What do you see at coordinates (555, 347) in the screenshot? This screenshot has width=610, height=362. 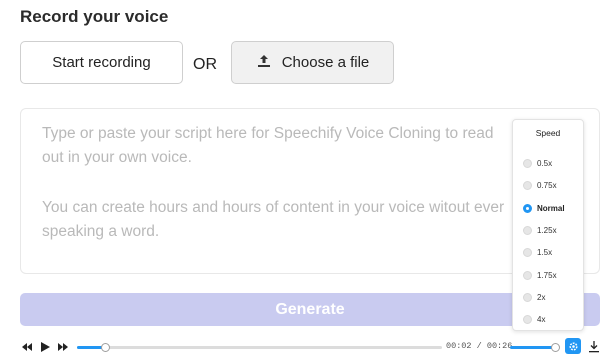 I see `volume-thumb` at bounding box center [555, 347].